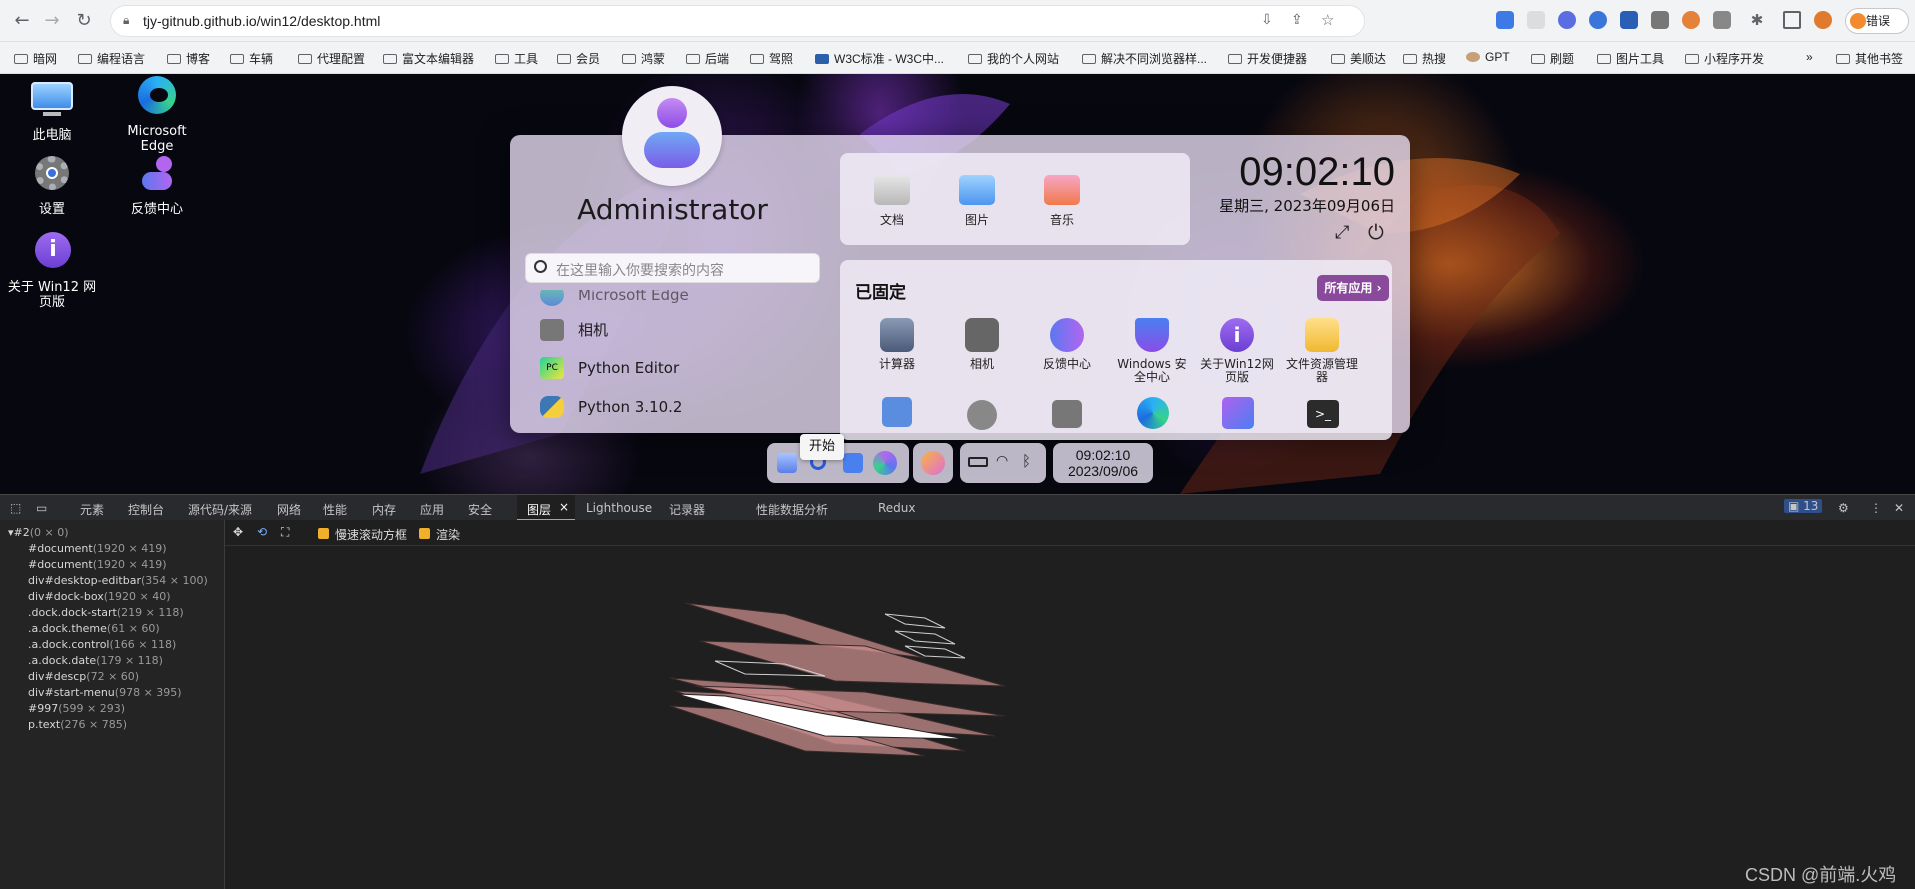 This screenshot has width=1915, height=889. Describe the element at coordinates (97, 548) in the screenshot. I see `tree-item: #document(1920 × 419)` at that location.